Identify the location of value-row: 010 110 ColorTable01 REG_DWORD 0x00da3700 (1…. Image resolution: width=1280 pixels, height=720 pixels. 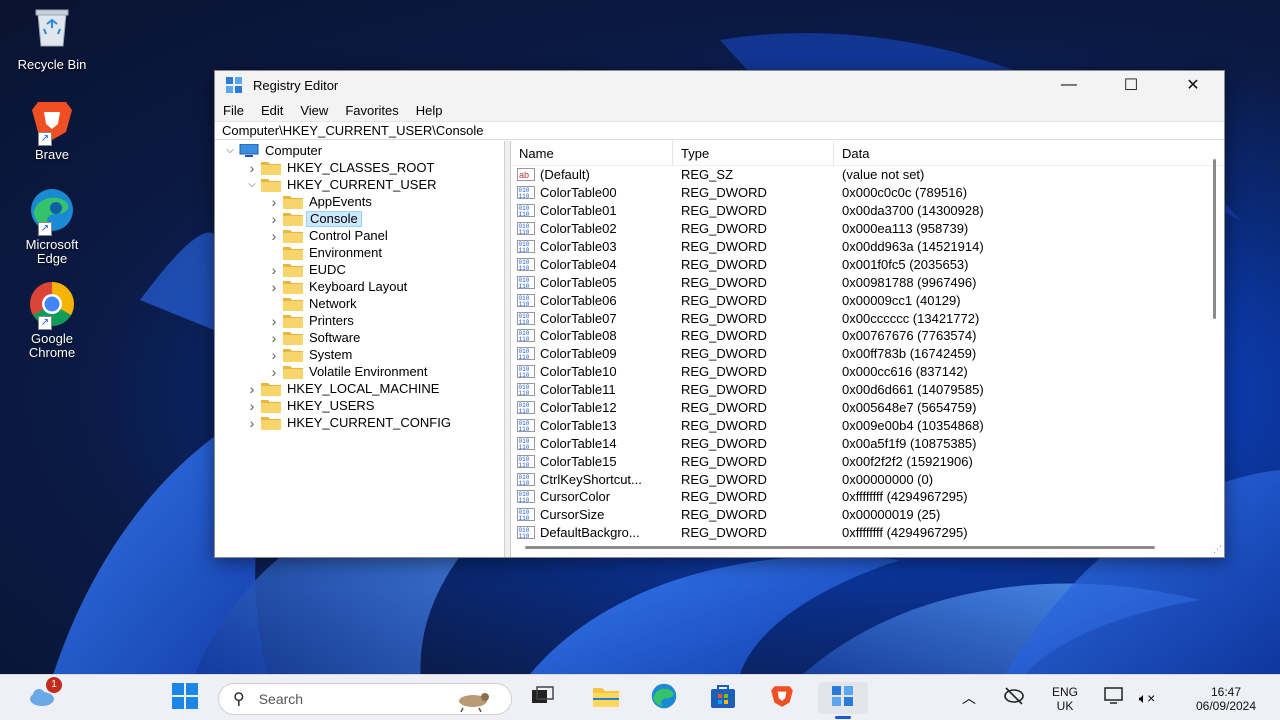
(867, 211).